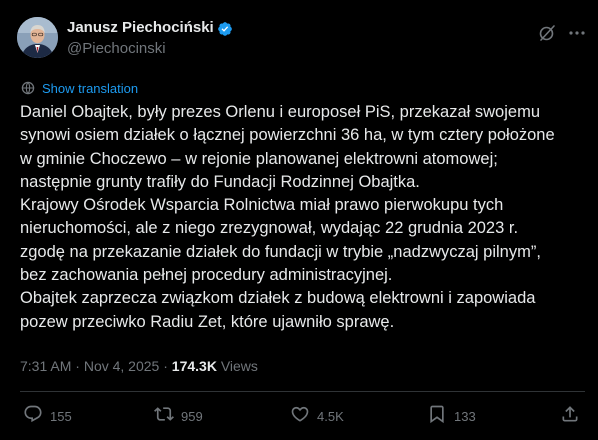  I want to click on author-name: Janusz Piechociński, so click(140, 27).